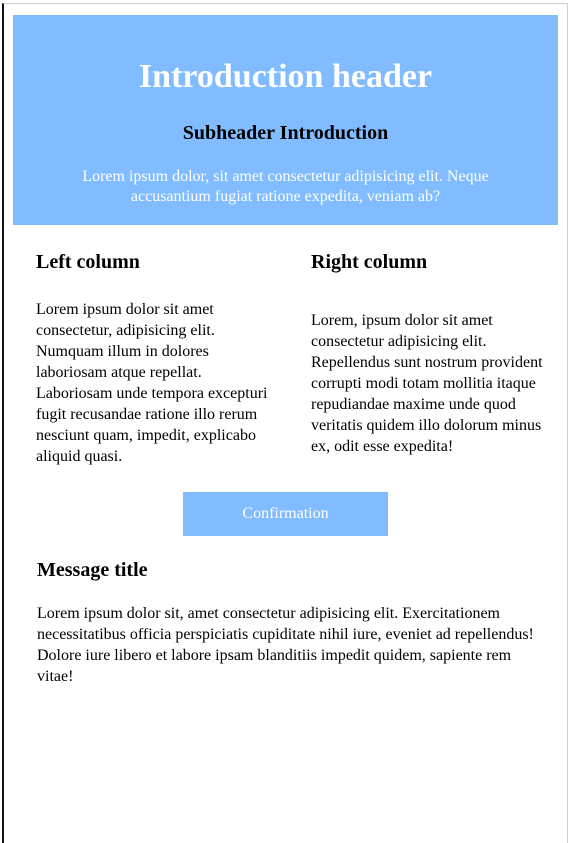  Describe the element at coordinates (285, 514) in the screenshot. I see `confirmation-button: Confirmation` at that location.